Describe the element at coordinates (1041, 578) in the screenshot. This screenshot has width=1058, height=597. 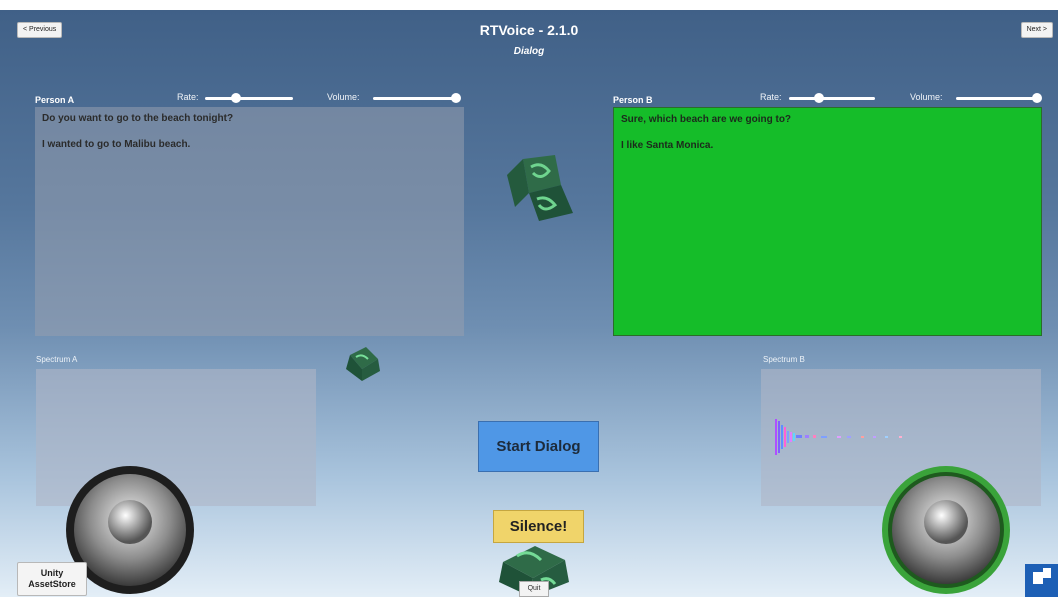
I see `crosstales-logo-icon` at that location.